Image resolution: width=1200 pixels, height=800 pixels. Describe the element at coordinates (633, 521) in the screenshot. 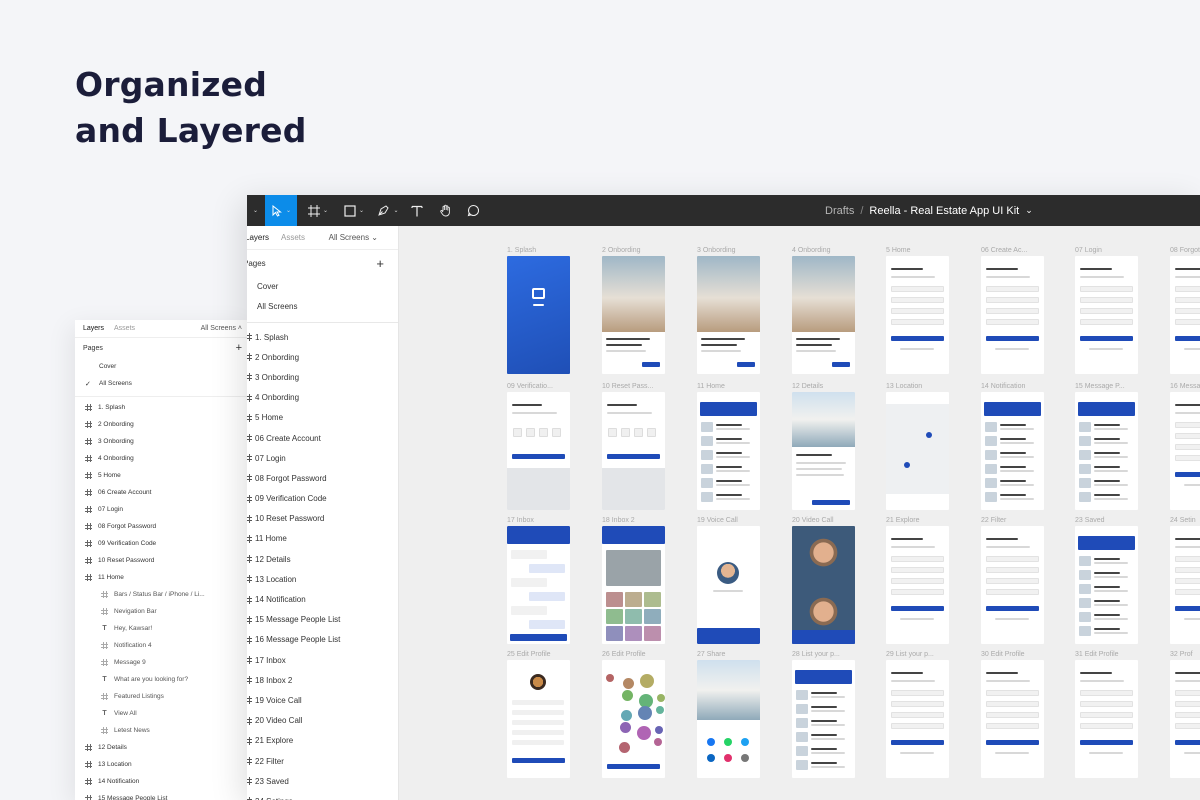

I see `frame-label: 18 Inbox 2` at that location.